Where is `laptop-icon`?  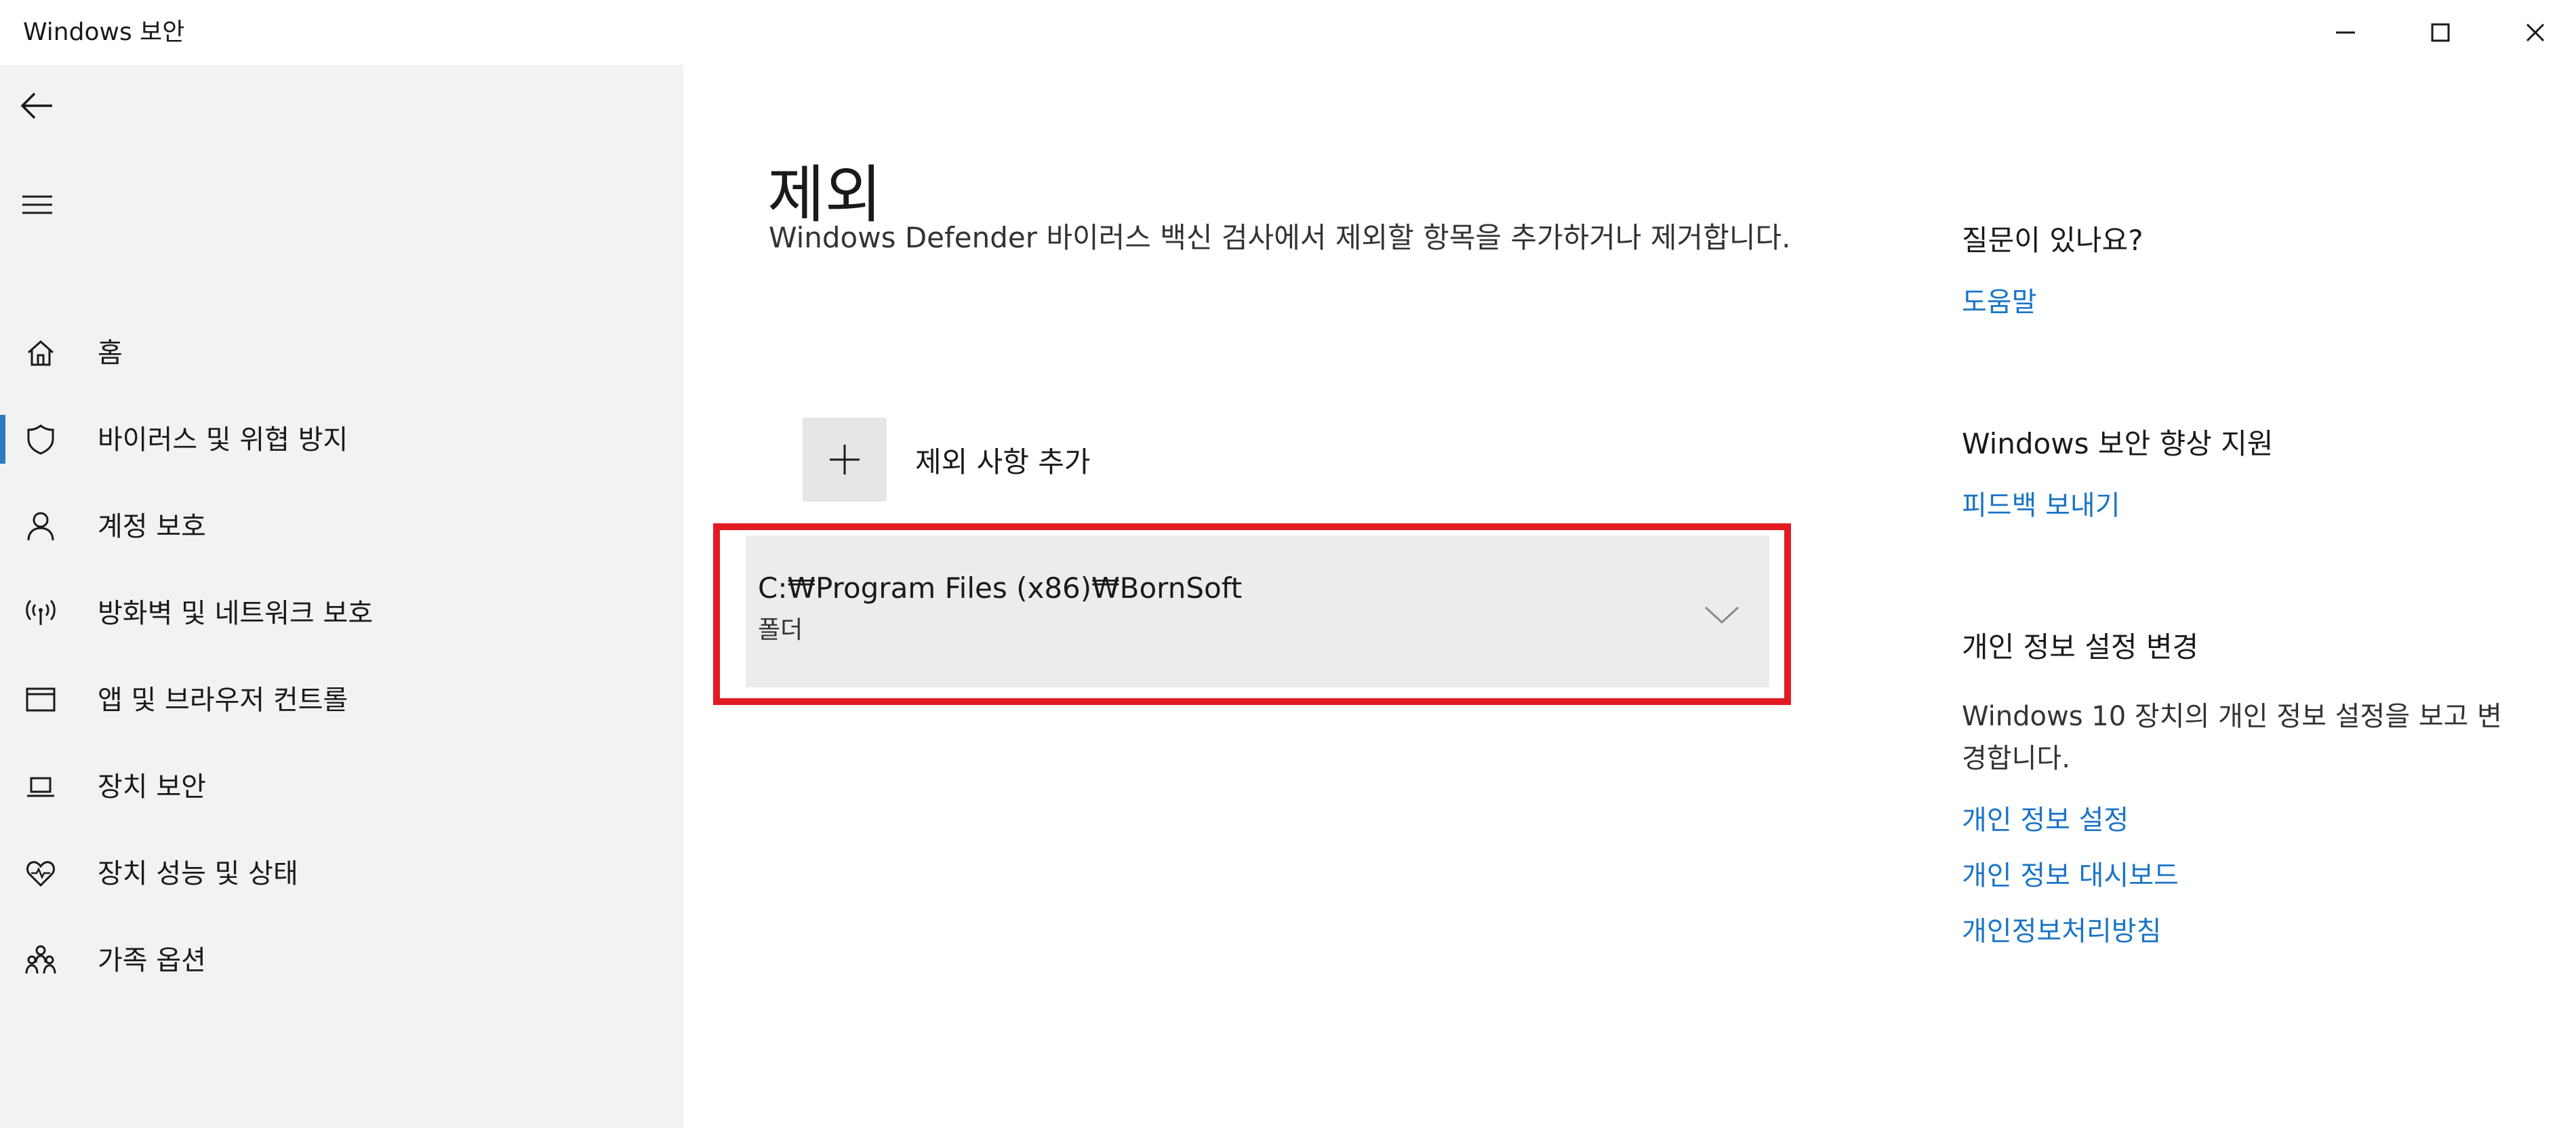 laptop-icon is located at coordinates (40, 786).